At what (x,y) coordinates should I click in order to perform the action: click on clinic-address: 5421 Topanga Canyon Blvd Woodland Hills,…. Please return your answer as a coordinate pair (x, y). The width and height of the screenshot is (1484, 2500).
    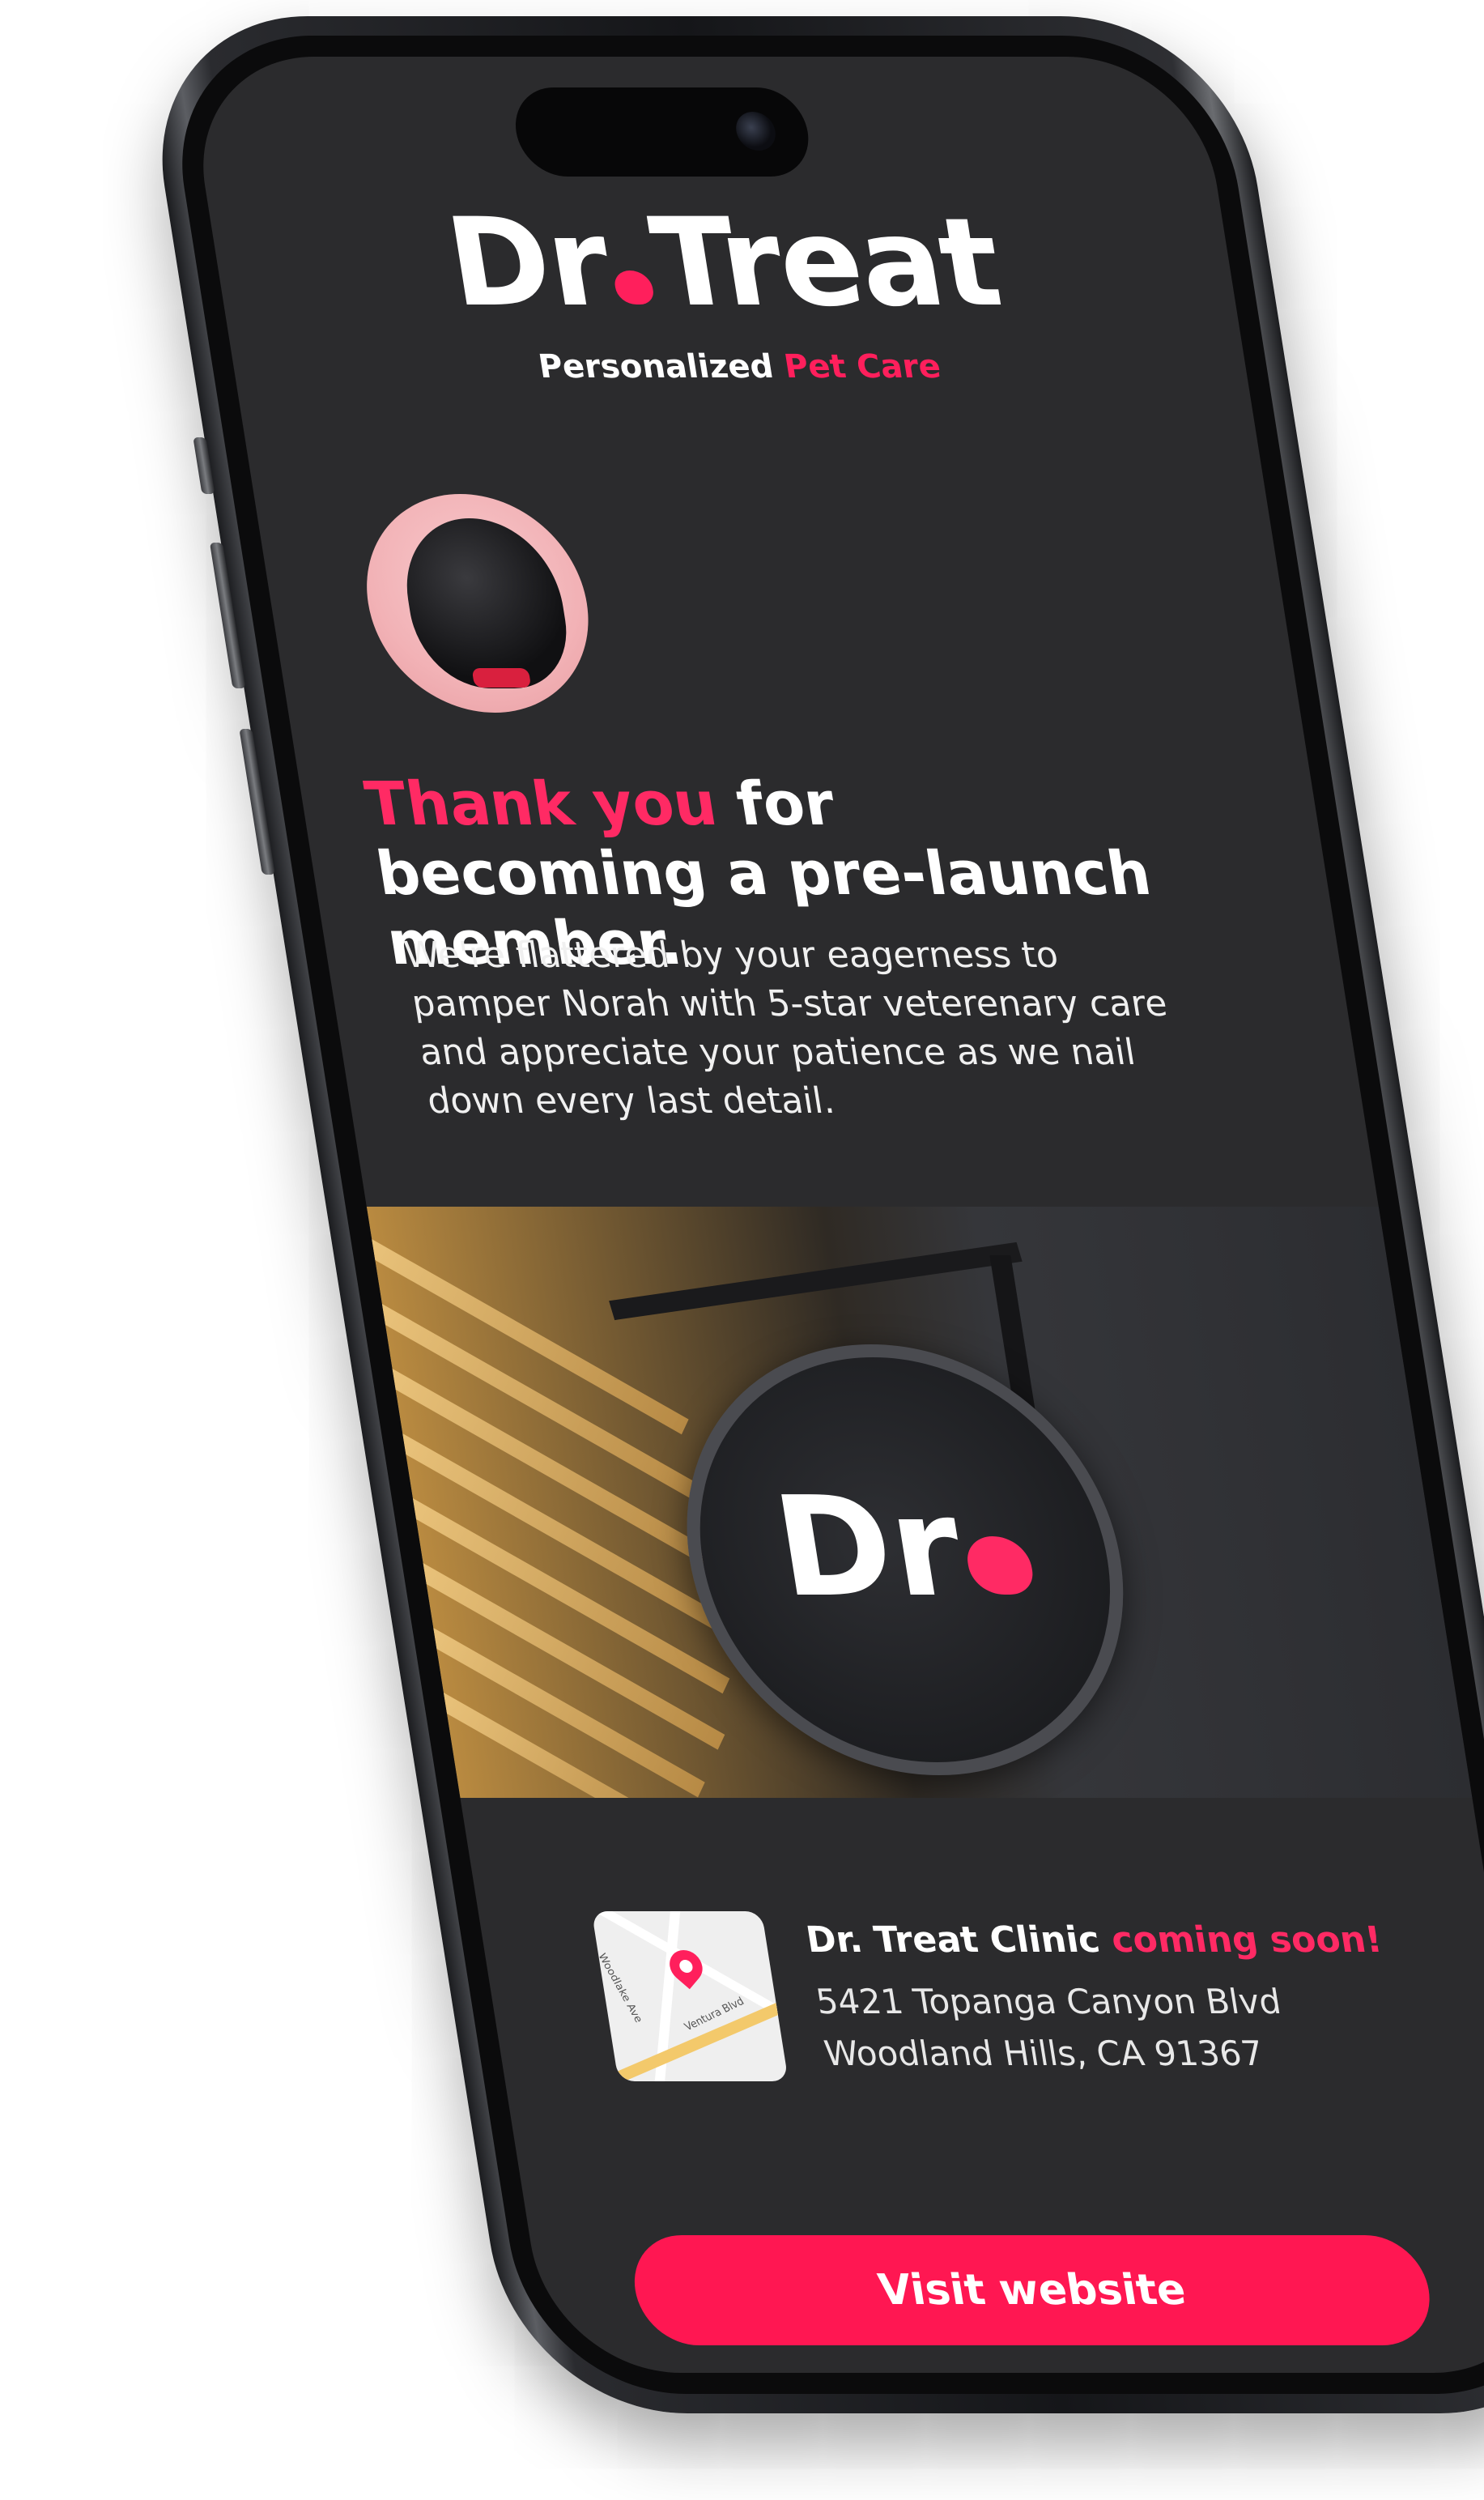
    Looking at the image, I should click on (1119, 2028).